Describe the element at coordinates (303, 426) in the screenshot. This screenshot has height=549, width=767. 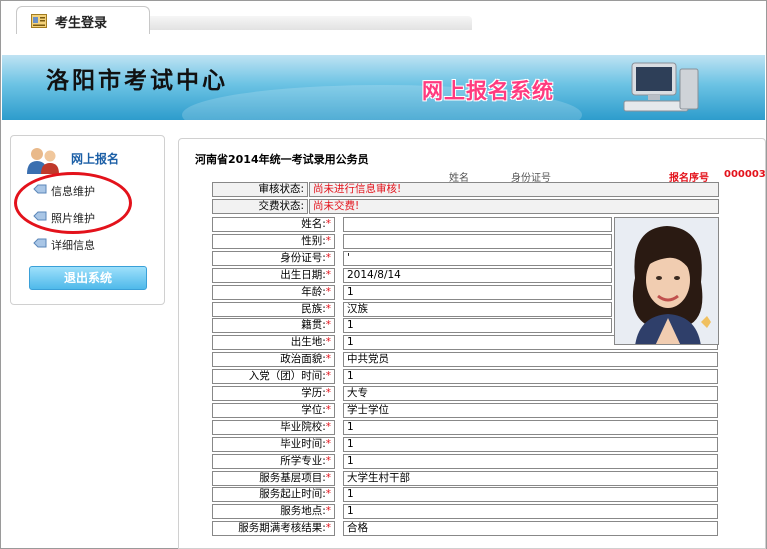
I see `field-label-text: 毕业院校:` at that location.